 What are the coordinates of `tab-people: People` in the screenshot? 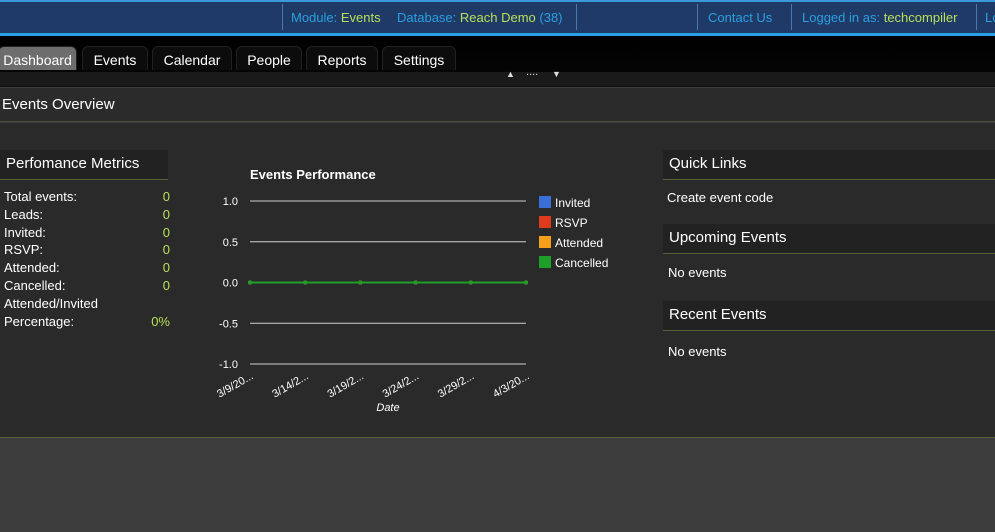 It's located at (269, 58).